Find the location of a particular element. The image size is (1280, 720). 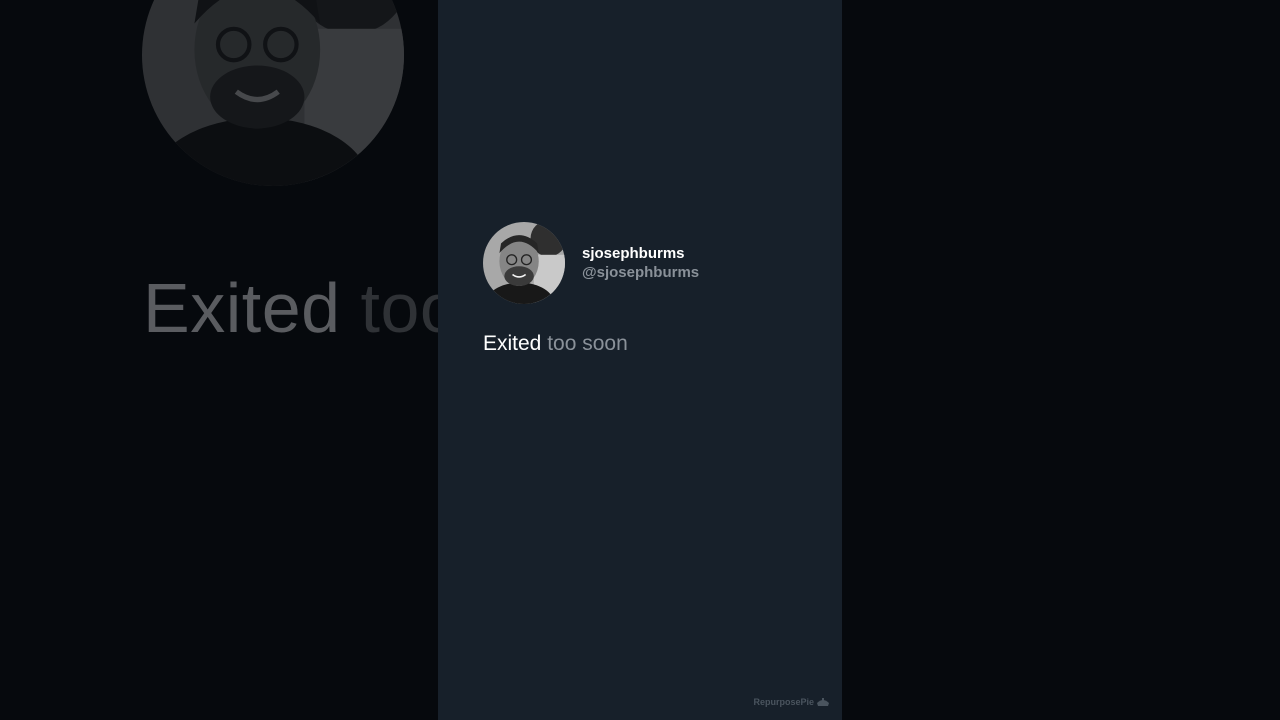

background-avatar is located at coordinates (273, 93).